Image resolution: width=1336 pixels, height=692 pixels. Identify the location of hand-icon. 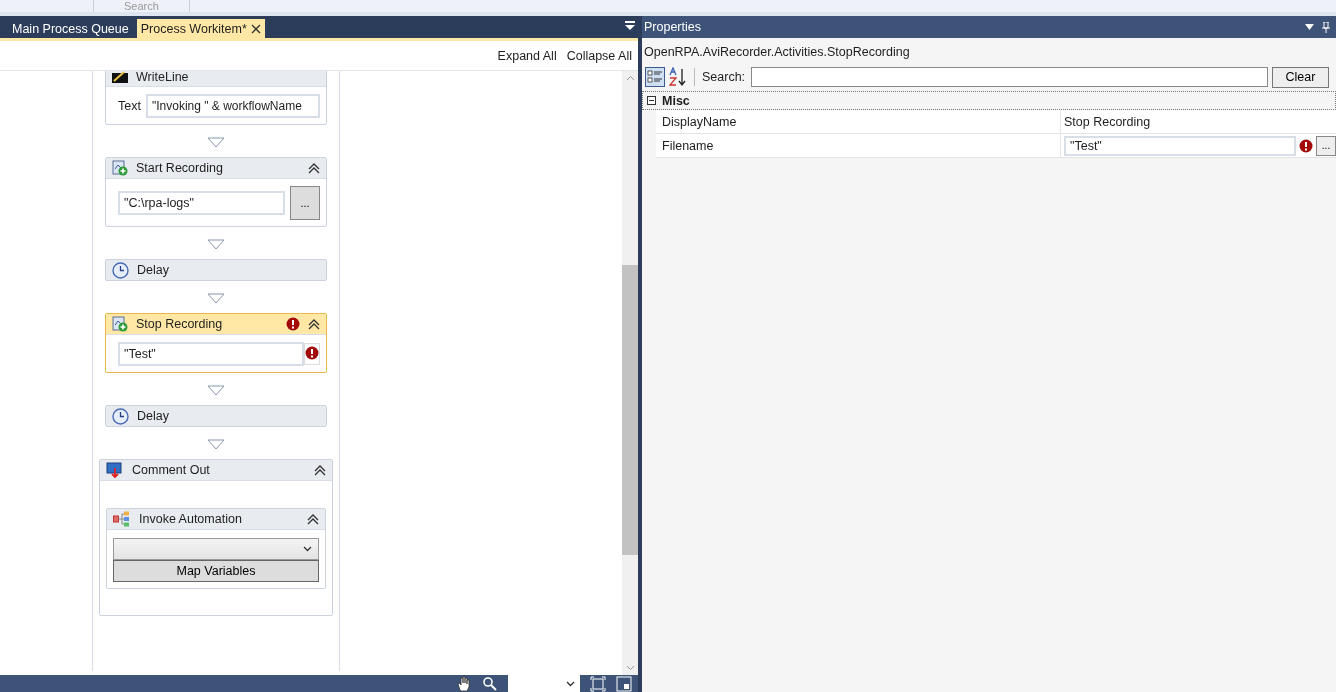
(464, 683).